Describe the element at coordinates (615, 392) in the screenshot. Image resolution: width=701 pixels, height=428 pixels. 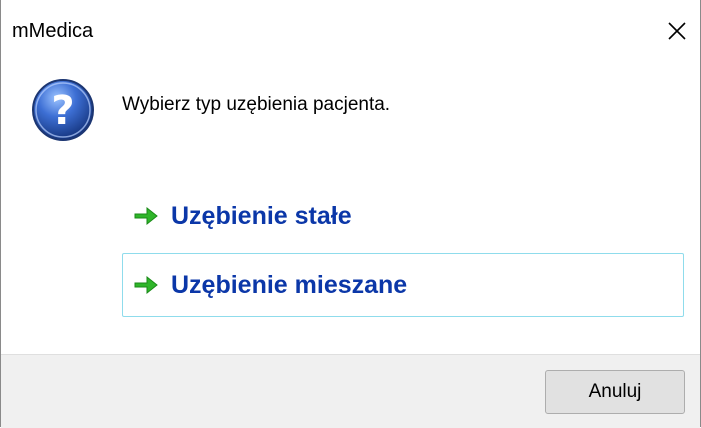
I see `cancel-button: Anuluj` at that location.